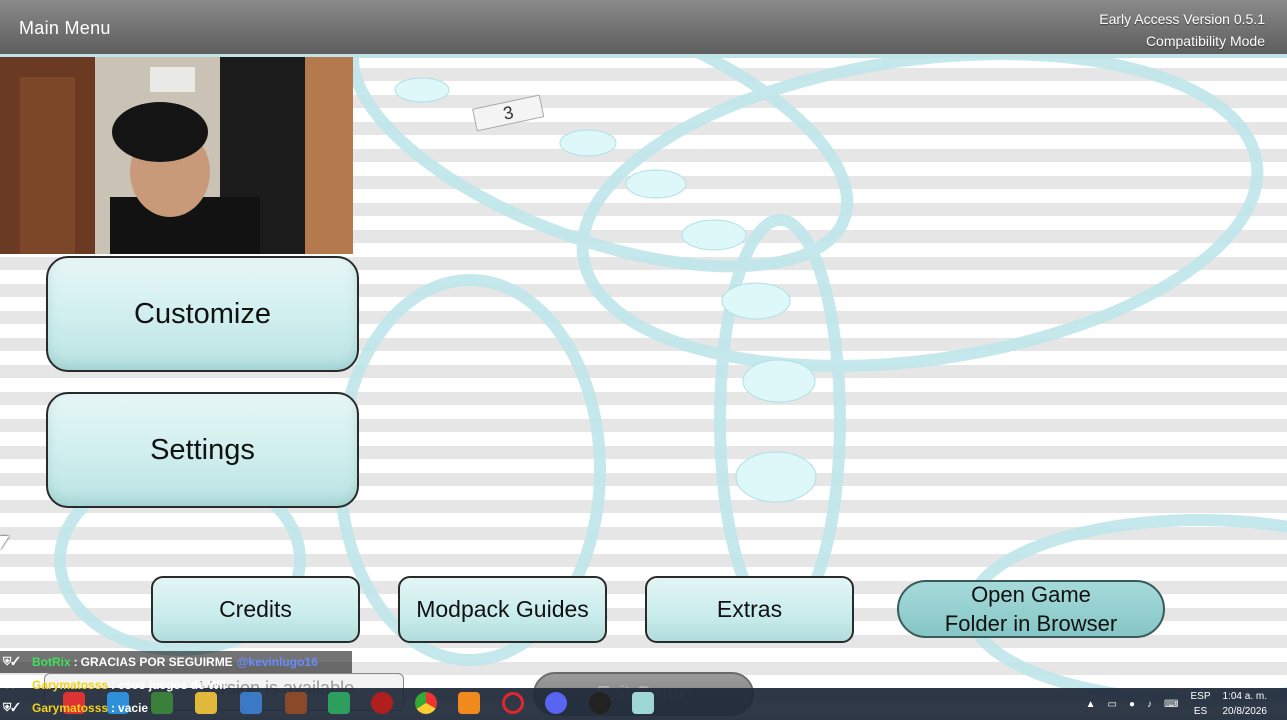 The width and height of the screenshot is (1287, 720). I want to click on webcam-overlay, so click(176, 155).